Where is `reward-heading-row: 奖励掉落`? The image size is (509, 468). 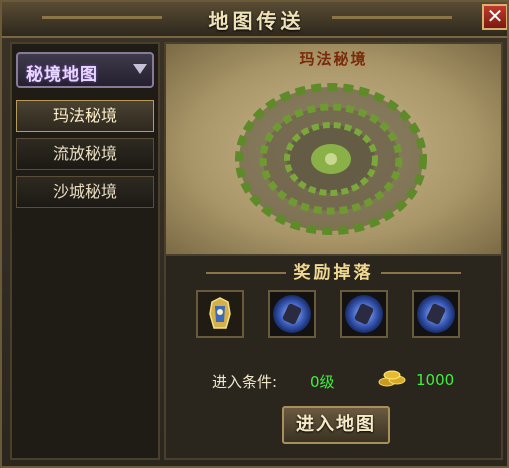 reward-heading-row: 奖励掉落 is located at coordinates (333, 272).